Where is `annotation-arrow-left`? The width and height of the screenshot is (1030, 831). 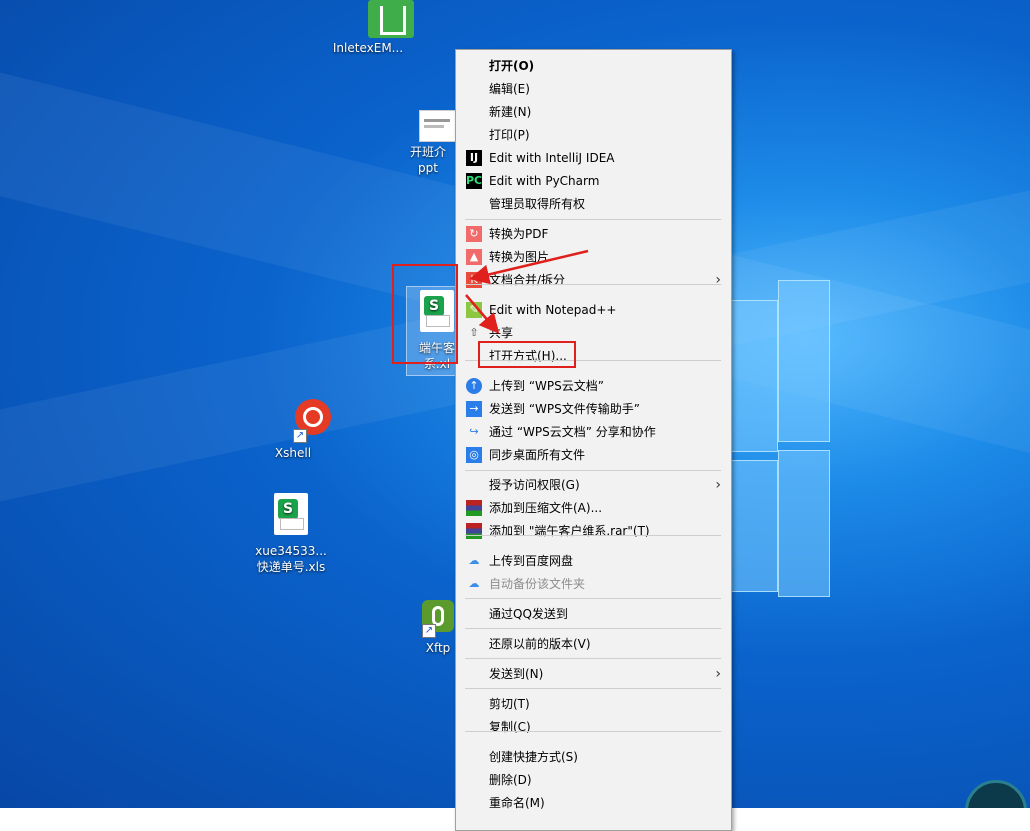 annotation-arrow-left is located at coordinates (529, 267).